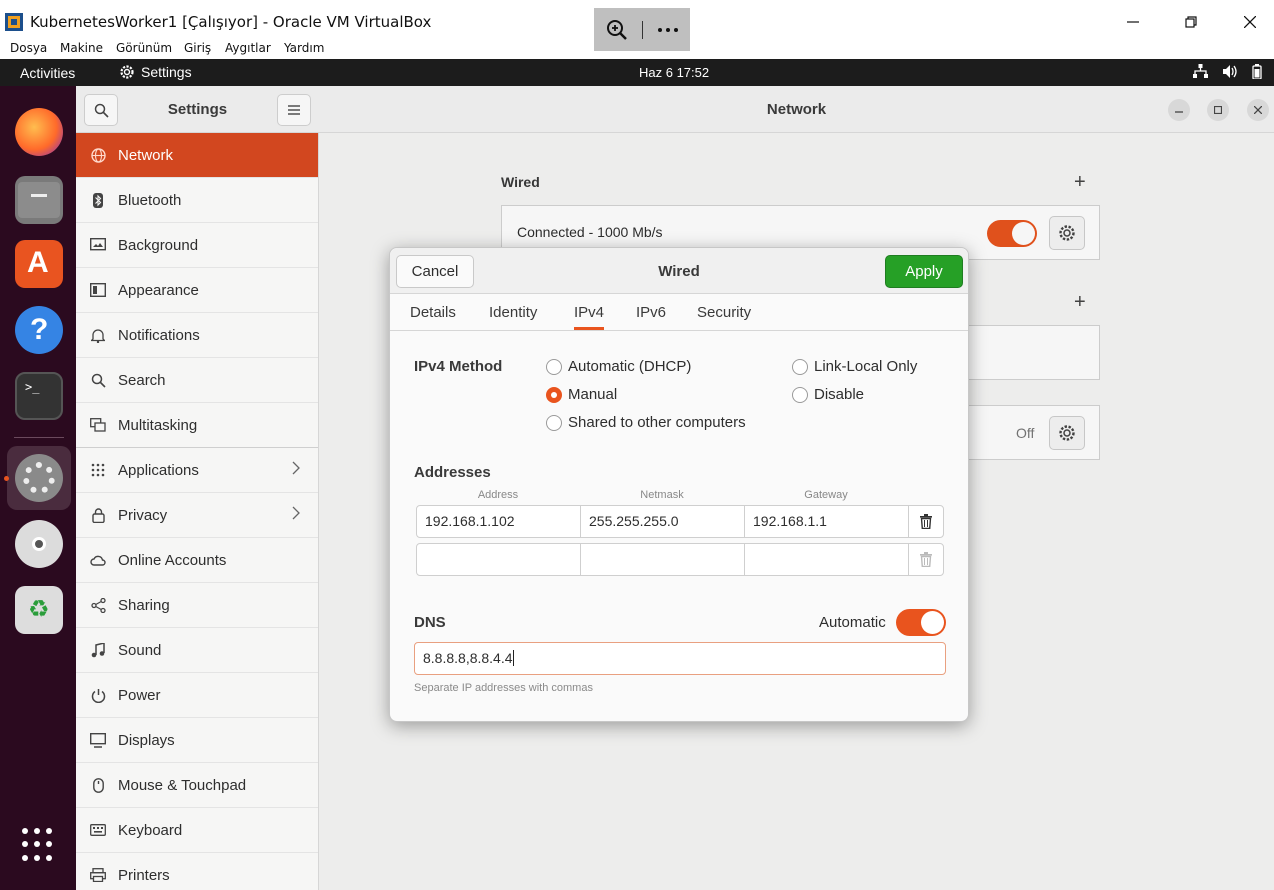  What do you see at coordinates (248, 48) in the screenshot?
I see `menu-aygitlar: Aygıtlar` at bounding box center [248, 48].